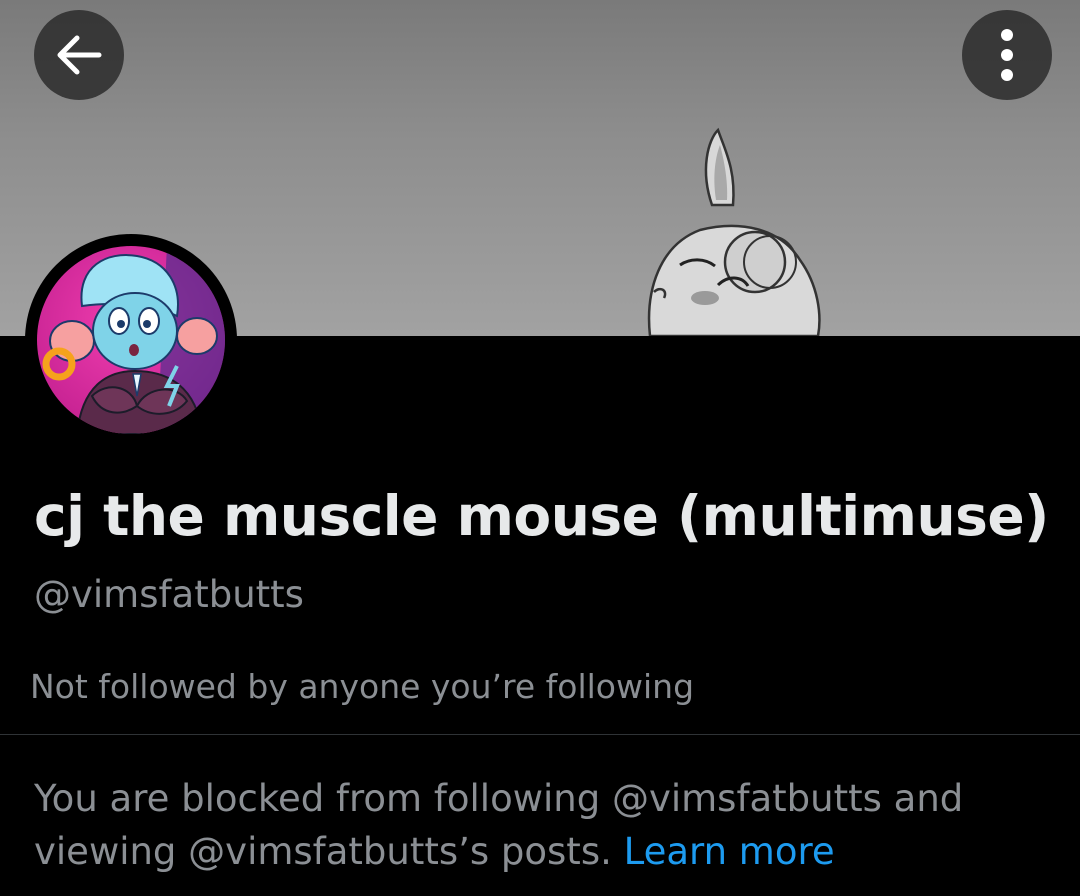 The image size is (1080, 896). I want to click on more-options-button, so click(1007, 55).